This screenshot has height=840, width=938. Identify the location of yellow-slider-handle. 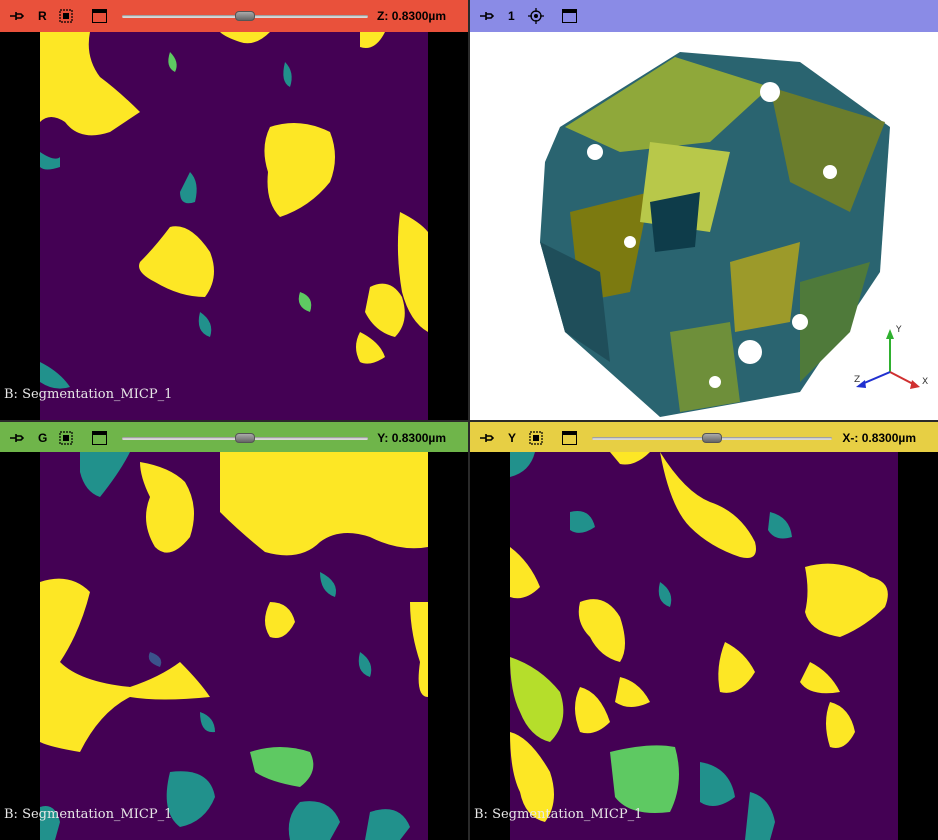
(712, 438).